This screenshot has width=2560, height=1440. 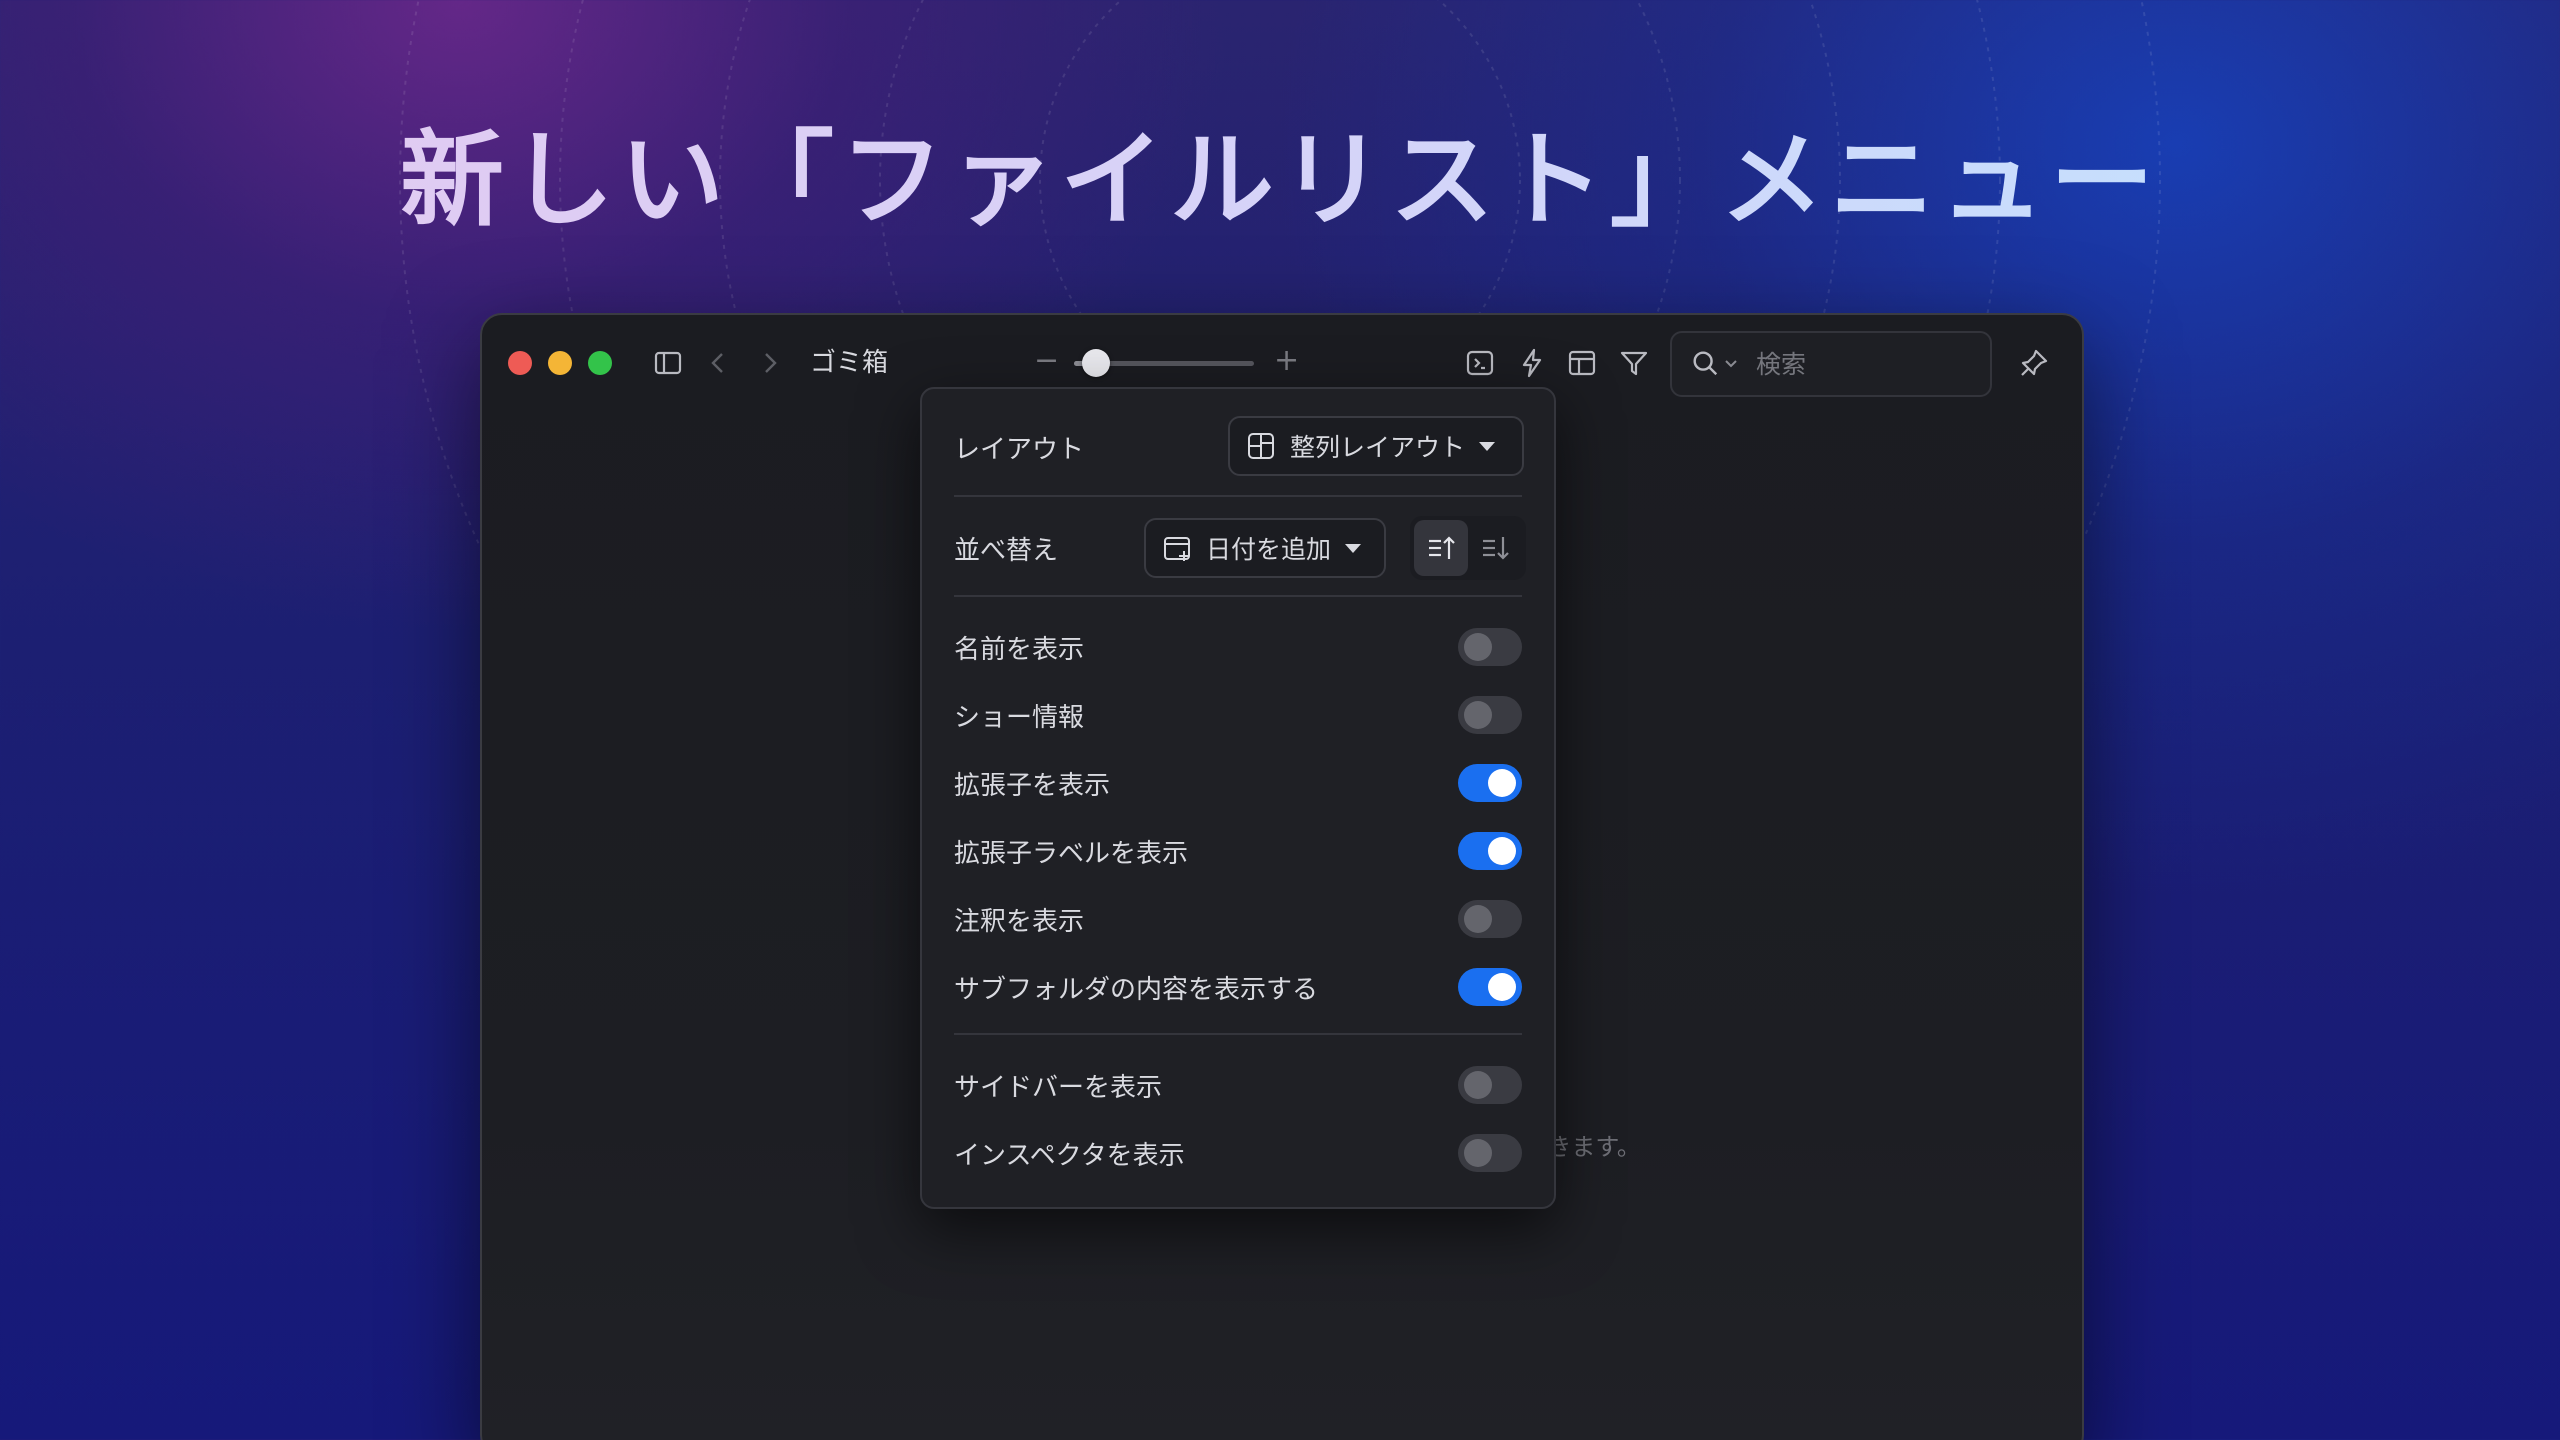 I want to click on close-button, so click(x=520, y=363).